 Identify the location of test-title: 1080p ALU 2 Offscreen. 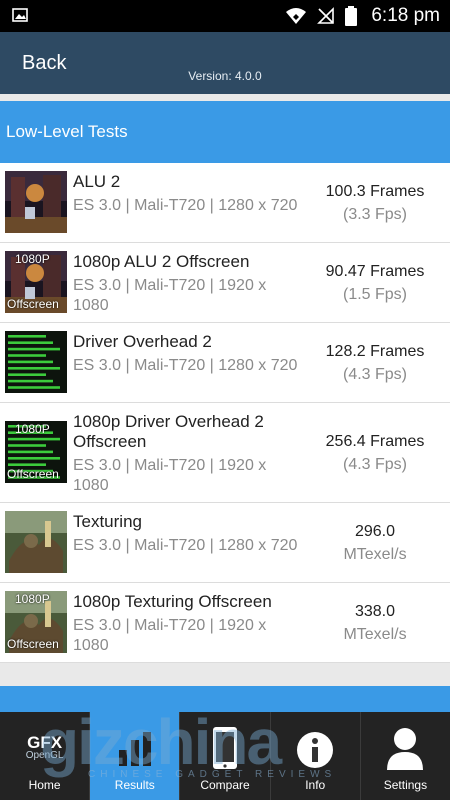
(161, 261).